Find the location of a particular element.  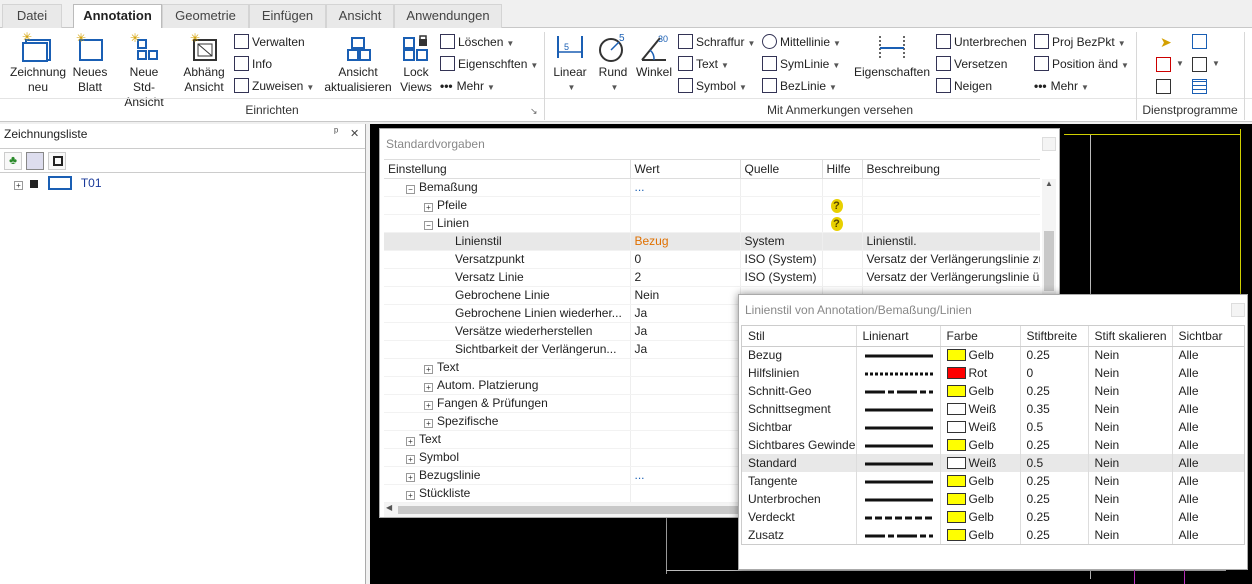

tab-annotation: Annotation is located at coordinates (117, 16).